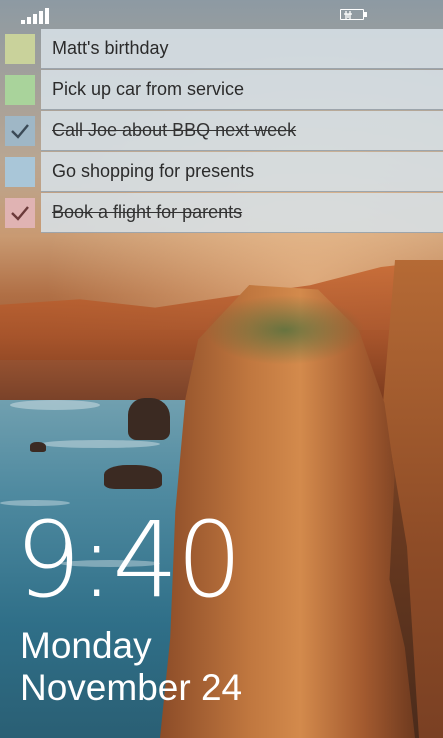 The height and width of the screenshot is (738, 443). I want to click on task-label: Book a flight for parents, so click(147, 212).